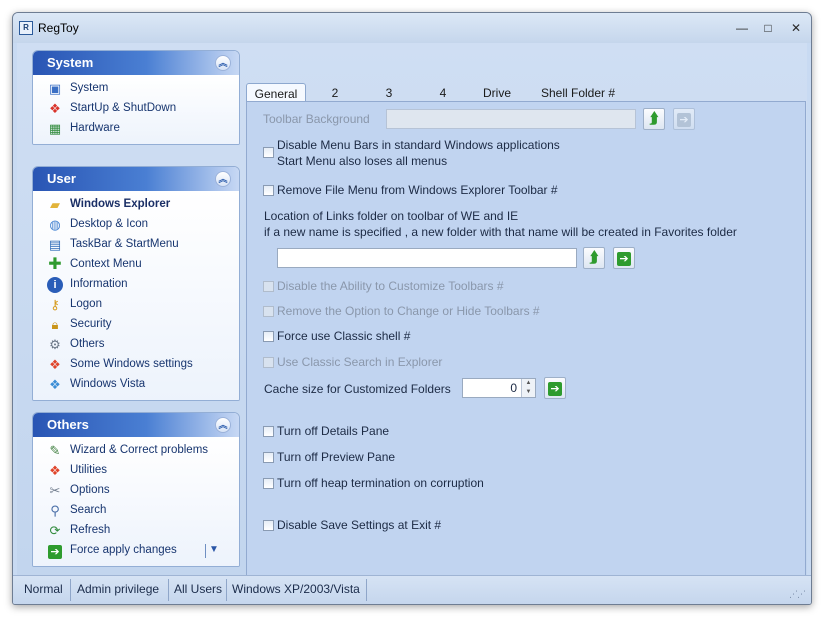 The image size is (832, 625). What do you see at coordinates (136, 471) in the screenshot?
I see `sidebar-item-utilities: ❖ Utilities` at bounding box center [136, 471].